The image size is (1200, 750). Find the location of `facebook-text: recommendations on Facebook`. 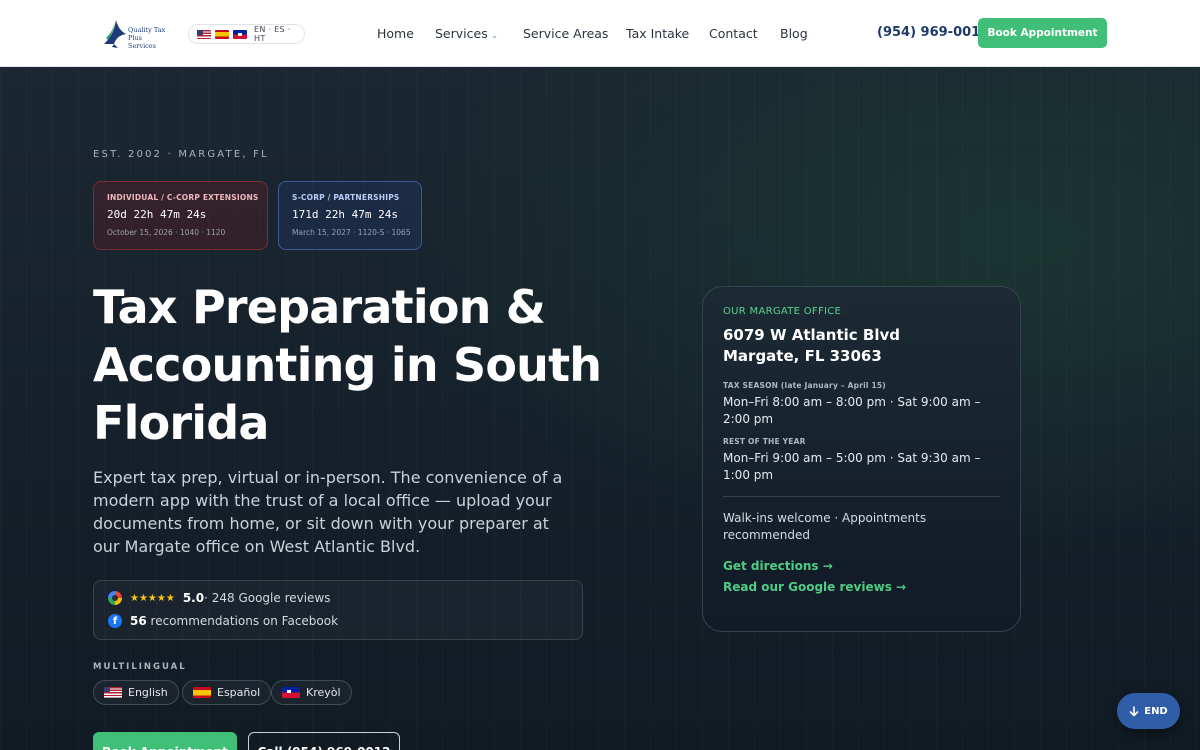

facebook-text: recommendations on Facebook is located at coordinates (244, 621).